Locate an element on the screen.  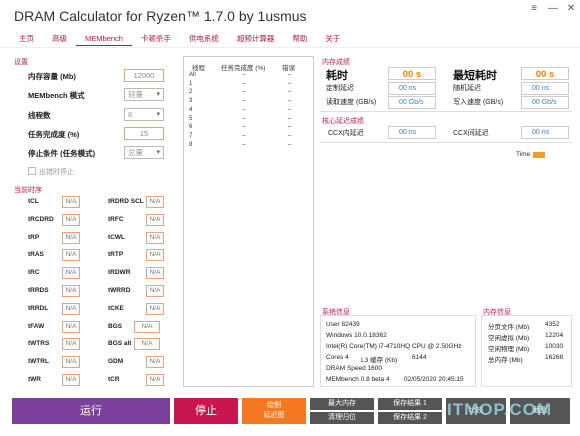
system-dram-speed: DRAM Speed 1600 is located at coordinates (354, 368).